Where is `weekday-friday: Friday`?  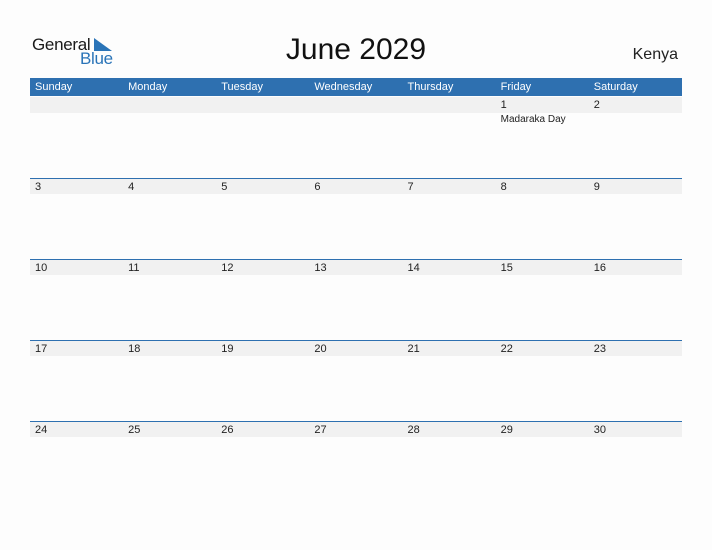 weekday-friday: Friday is located at coordinates (516, 87).